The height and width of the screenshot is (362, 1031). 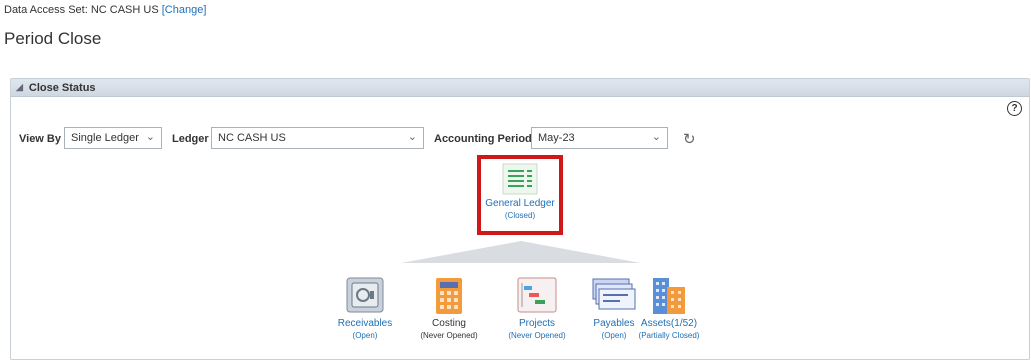 What do you see at coordinates (40, 139) in the screenshot?
I see `view-by-label: View By` at bounding box center [40, 139].